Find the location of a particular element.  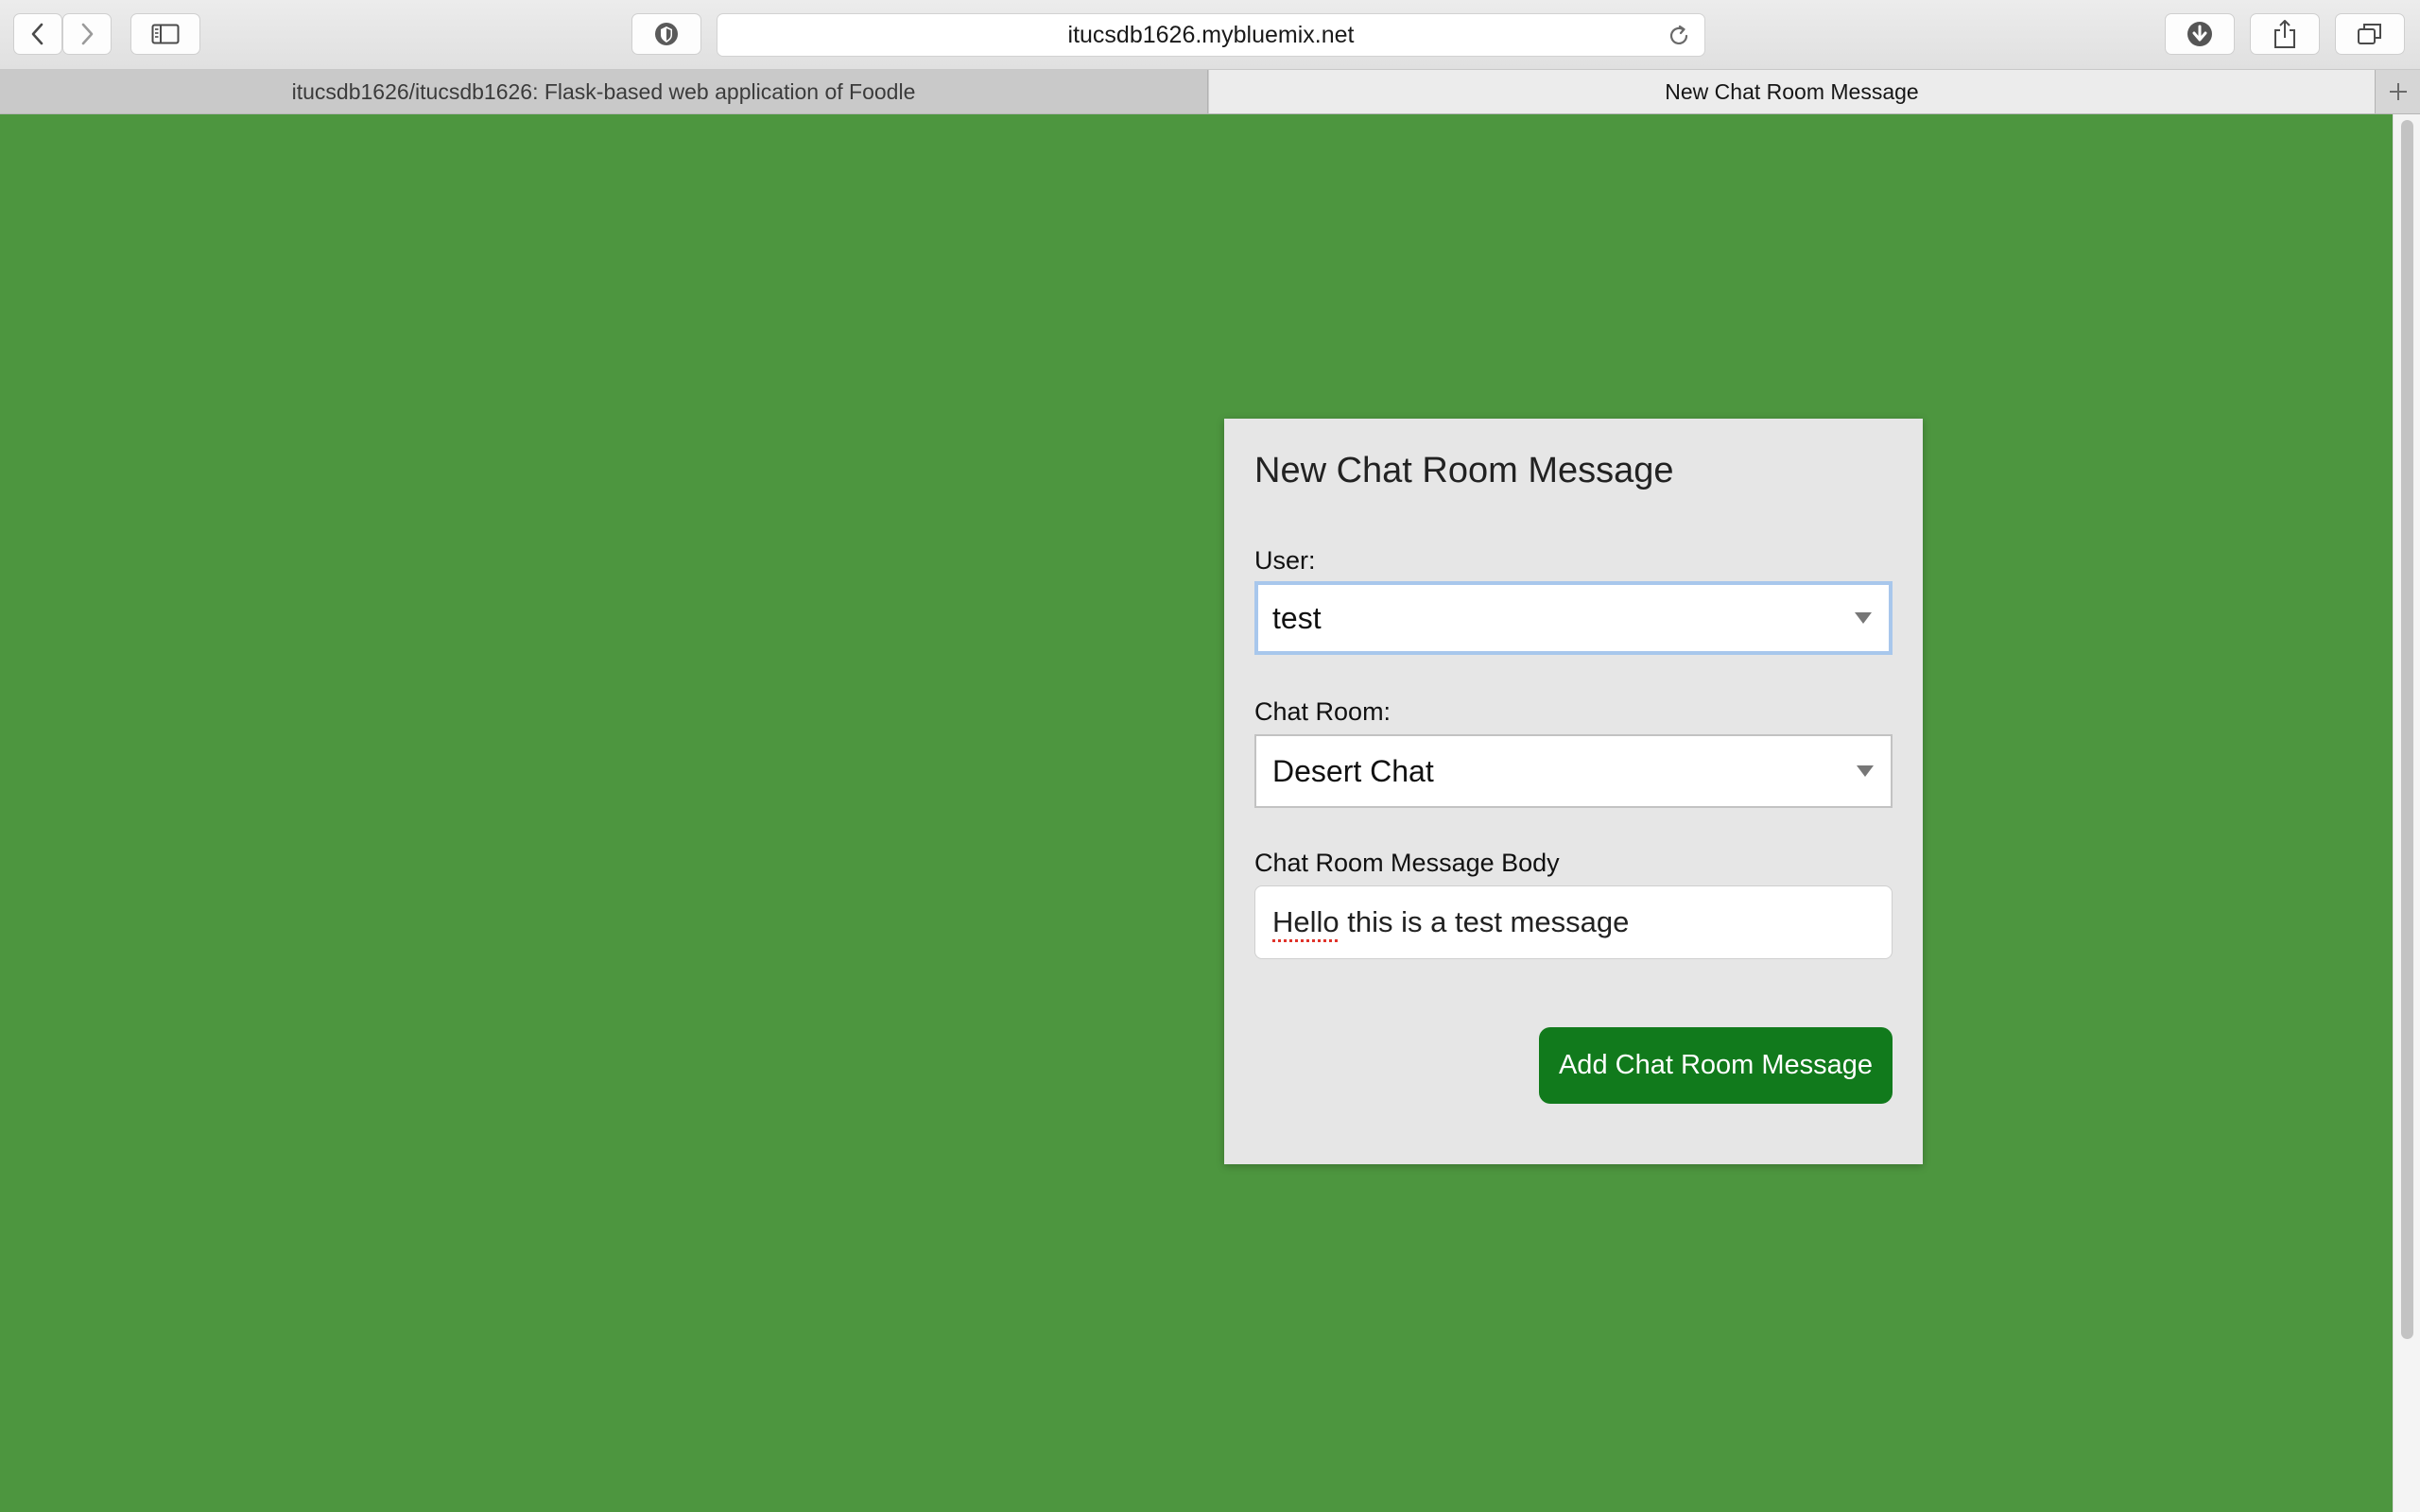

chat-room-select-value: Desert Chat is located at coordinates (1353, 770).